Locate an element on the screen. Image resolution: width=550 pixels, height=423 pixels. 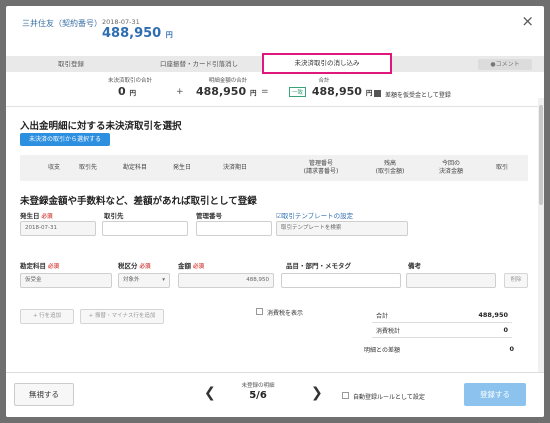
statement-total-unit: 円 is located at coordinates (253, 93).